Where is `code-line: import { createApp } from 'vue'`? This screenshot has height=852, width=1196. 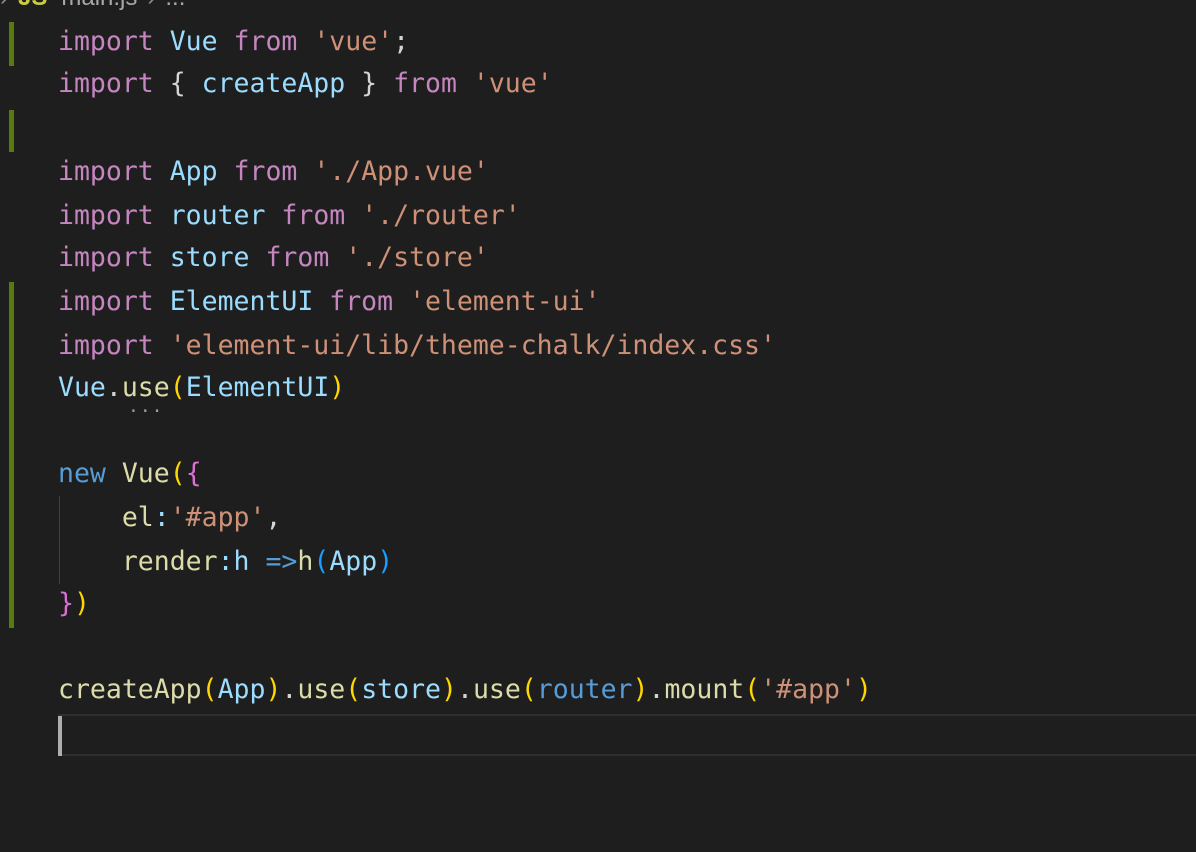
code-line: import { createApp } from 'vue' is located at coordinates (305, 84).